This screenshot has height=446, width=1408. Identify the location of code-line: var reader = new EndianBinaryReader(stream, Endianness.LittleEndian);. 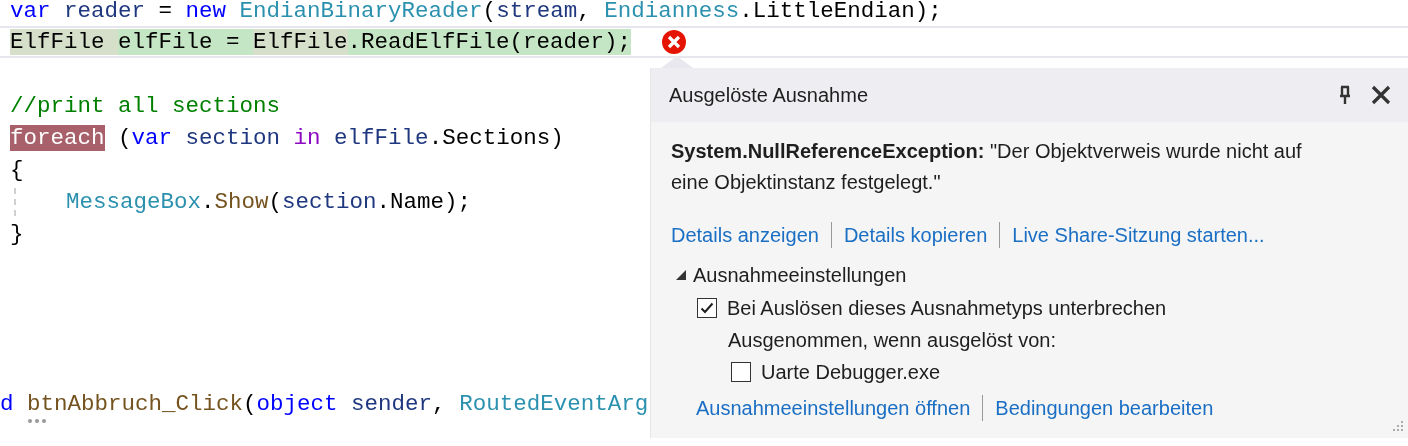
(476, 12).